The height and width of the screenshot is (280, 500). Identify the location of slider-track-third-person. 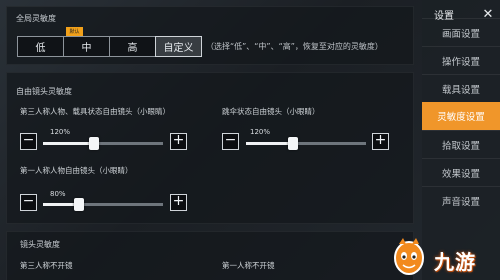
(103, 143).